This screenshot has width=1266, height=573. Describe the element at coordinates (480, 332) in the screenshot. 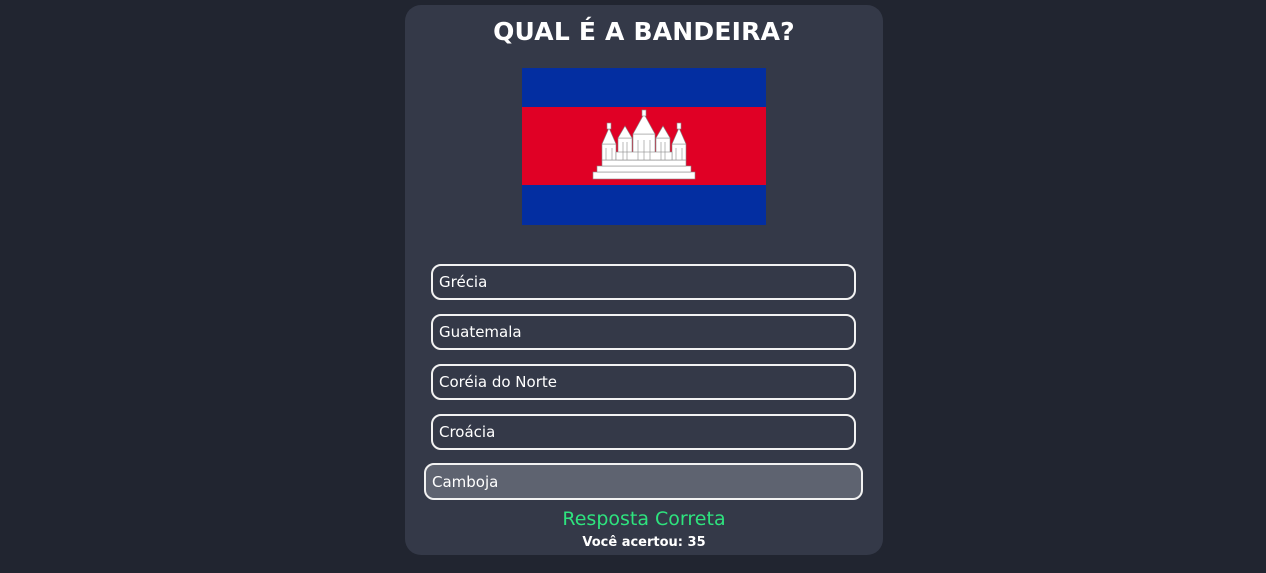

I see `option-label: Guatemala` at that location.